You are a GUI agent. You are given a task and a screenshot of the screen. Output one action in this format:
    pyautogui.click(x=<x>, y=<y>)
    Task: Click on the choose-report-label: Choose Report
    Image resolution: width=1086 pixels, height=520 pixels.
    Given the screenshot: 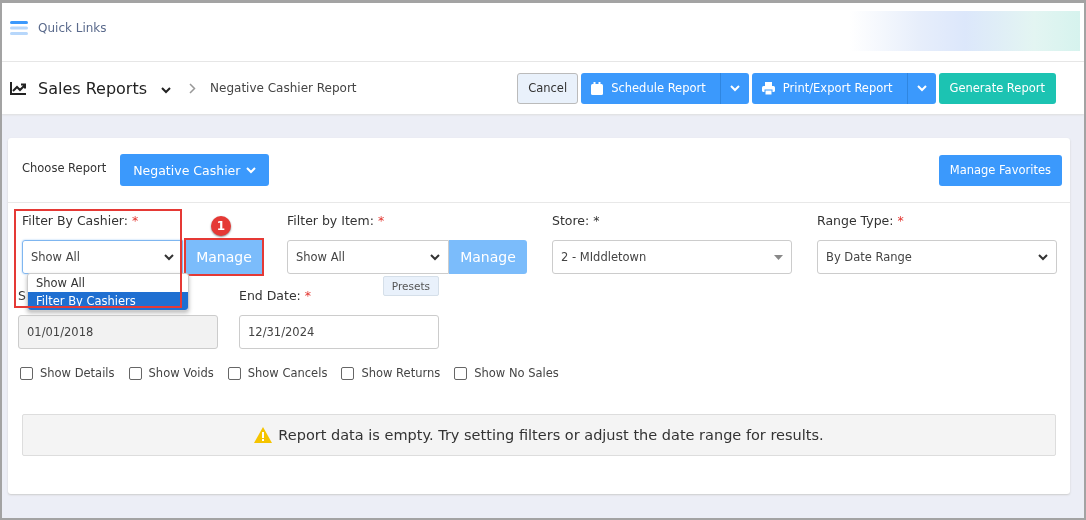 What is the action you would take?
    pyautogui.click(x=64, y=168)
    